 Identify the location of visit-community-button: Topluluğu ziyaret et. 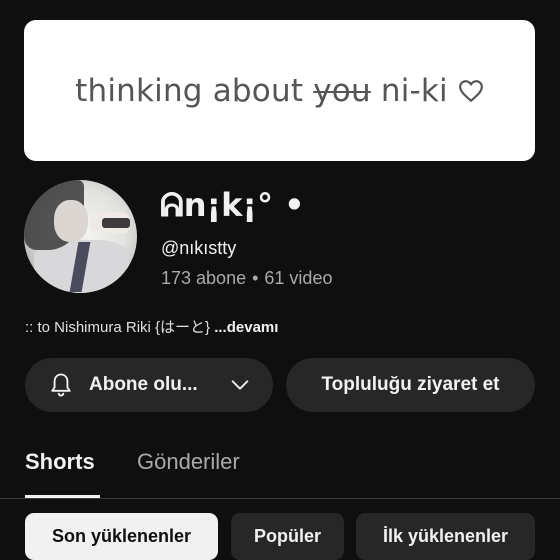
(410, 385).